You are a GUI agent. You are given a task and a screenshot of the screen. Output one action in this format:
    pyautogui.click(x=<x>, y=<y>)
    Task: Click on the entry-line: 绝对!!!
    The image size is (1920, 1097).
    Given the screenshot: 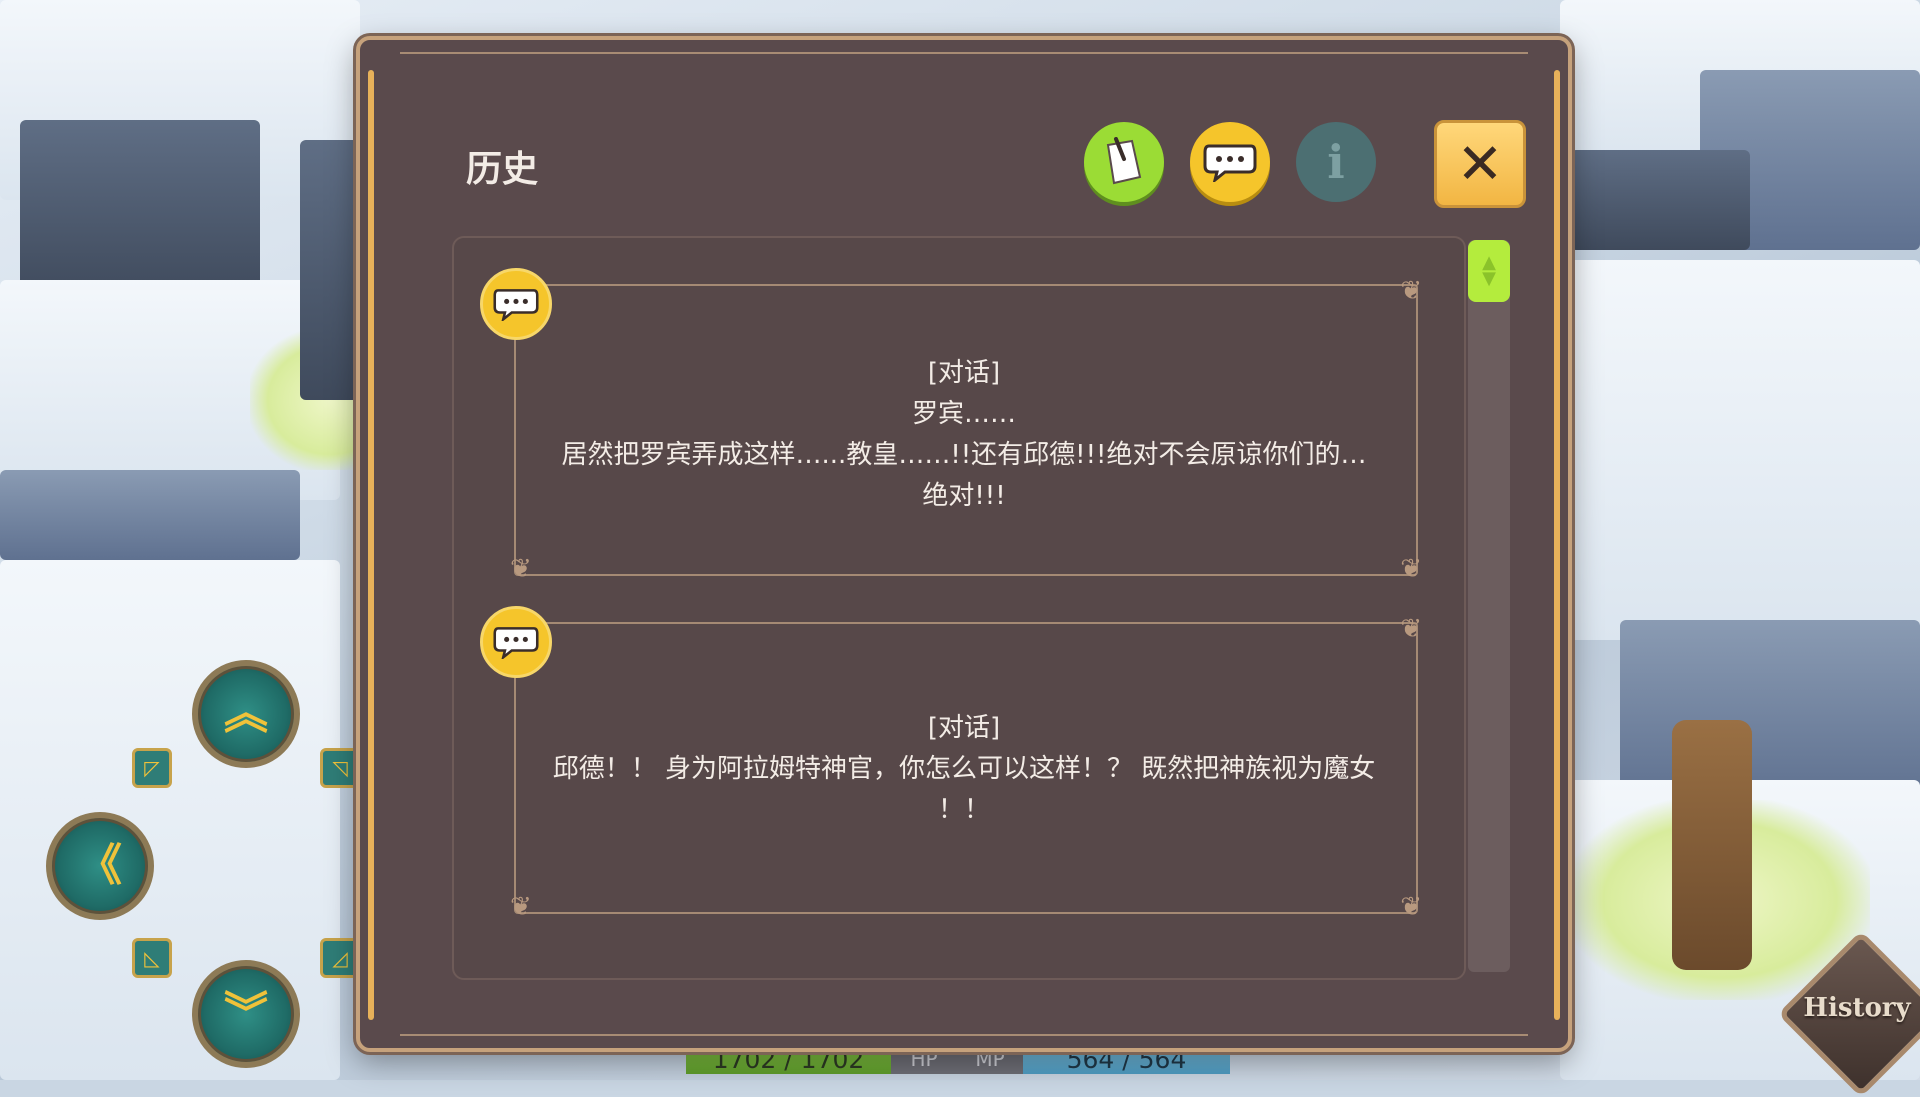 What is the action you would take?
    pyautogui.click(x=964, y=496)
    